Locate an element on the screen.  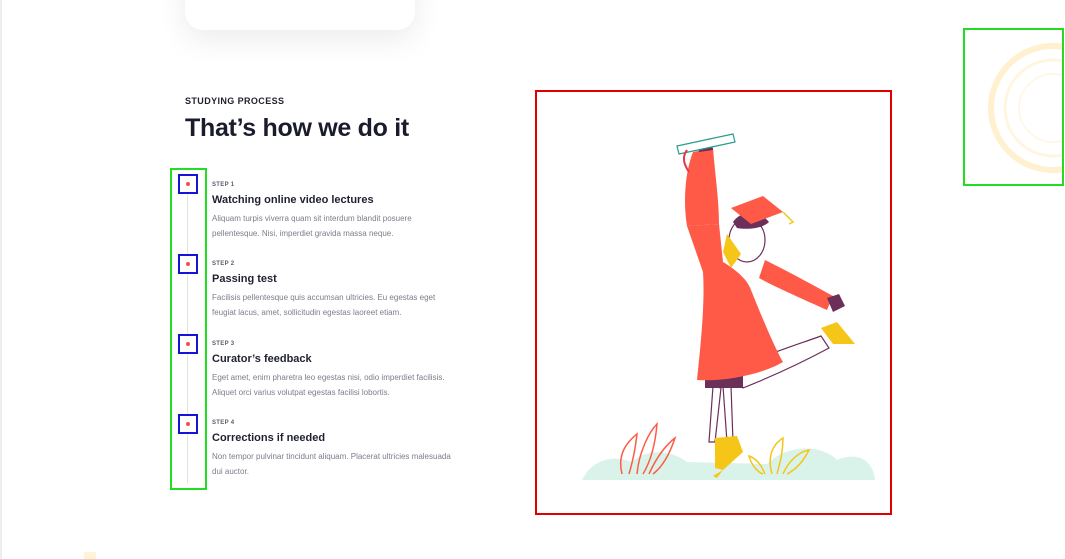
floating-card-shadow is located at coordinates (300, 15).